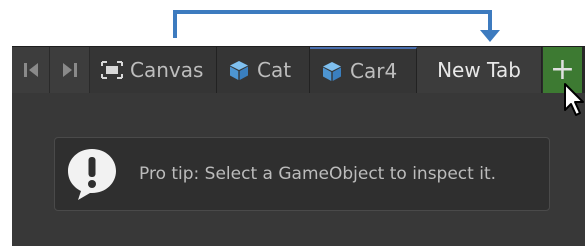 This screenshot has width=585, height=246. Describe the element at coordinates (562, 69) in the screenshot. I see `plus-icon: +` at that location.